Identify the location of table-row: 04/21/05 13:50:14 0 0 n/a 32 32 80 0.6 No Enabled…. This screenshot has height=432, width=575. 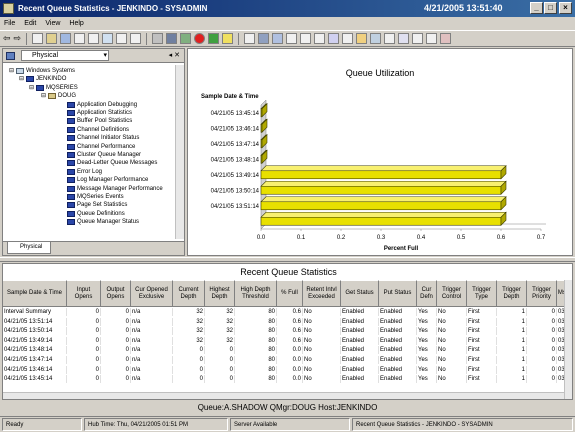
(287, 331).